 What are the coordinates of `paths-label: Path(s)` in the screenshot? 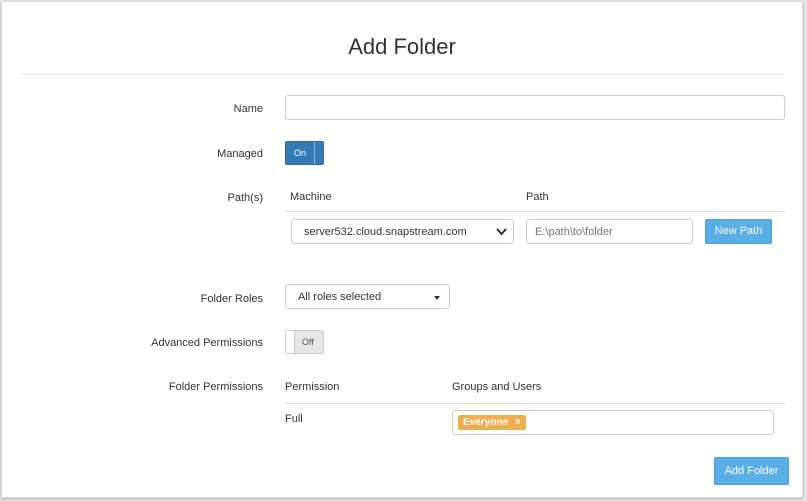 It's located at (245, 198).